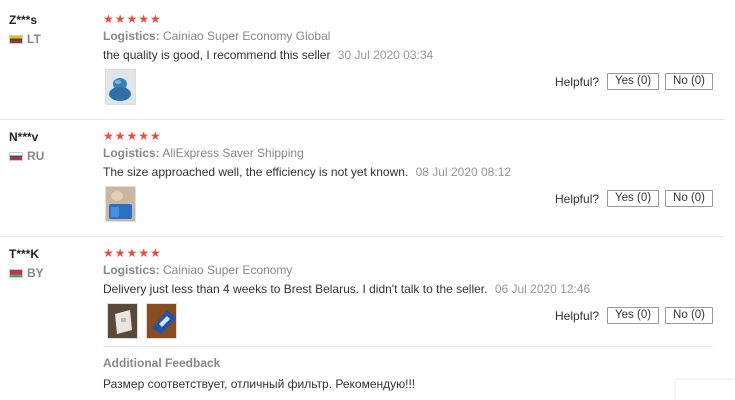 This screenshot has width=735, height=400. I want to click on logistics-info: Logistics: Cainiao Super Economy, so click(197, 270).